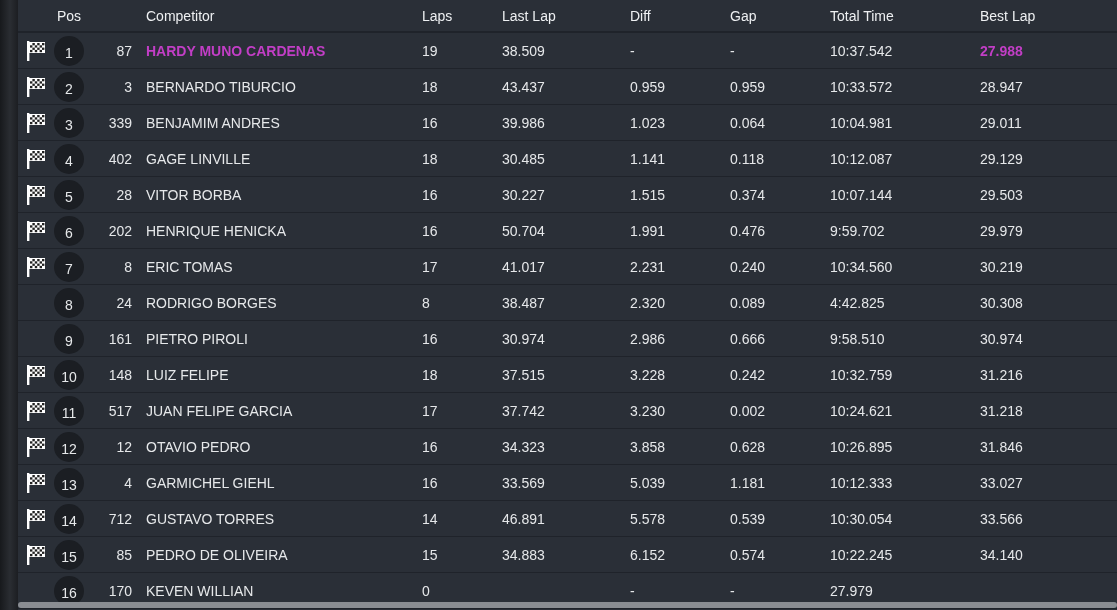 The width and height of the screenshot is (1117, 610). I want to click on table-cell: 30.219, so click(1001, 266).